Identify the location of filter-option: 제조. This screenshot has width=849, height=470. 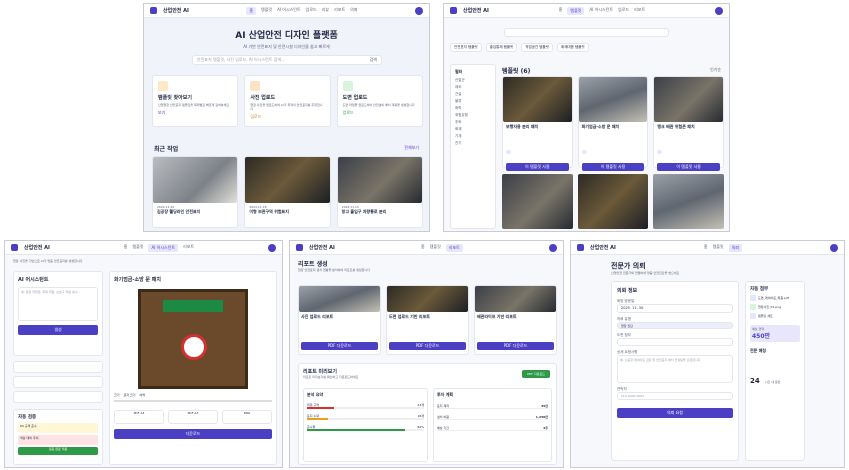
(473, 87).